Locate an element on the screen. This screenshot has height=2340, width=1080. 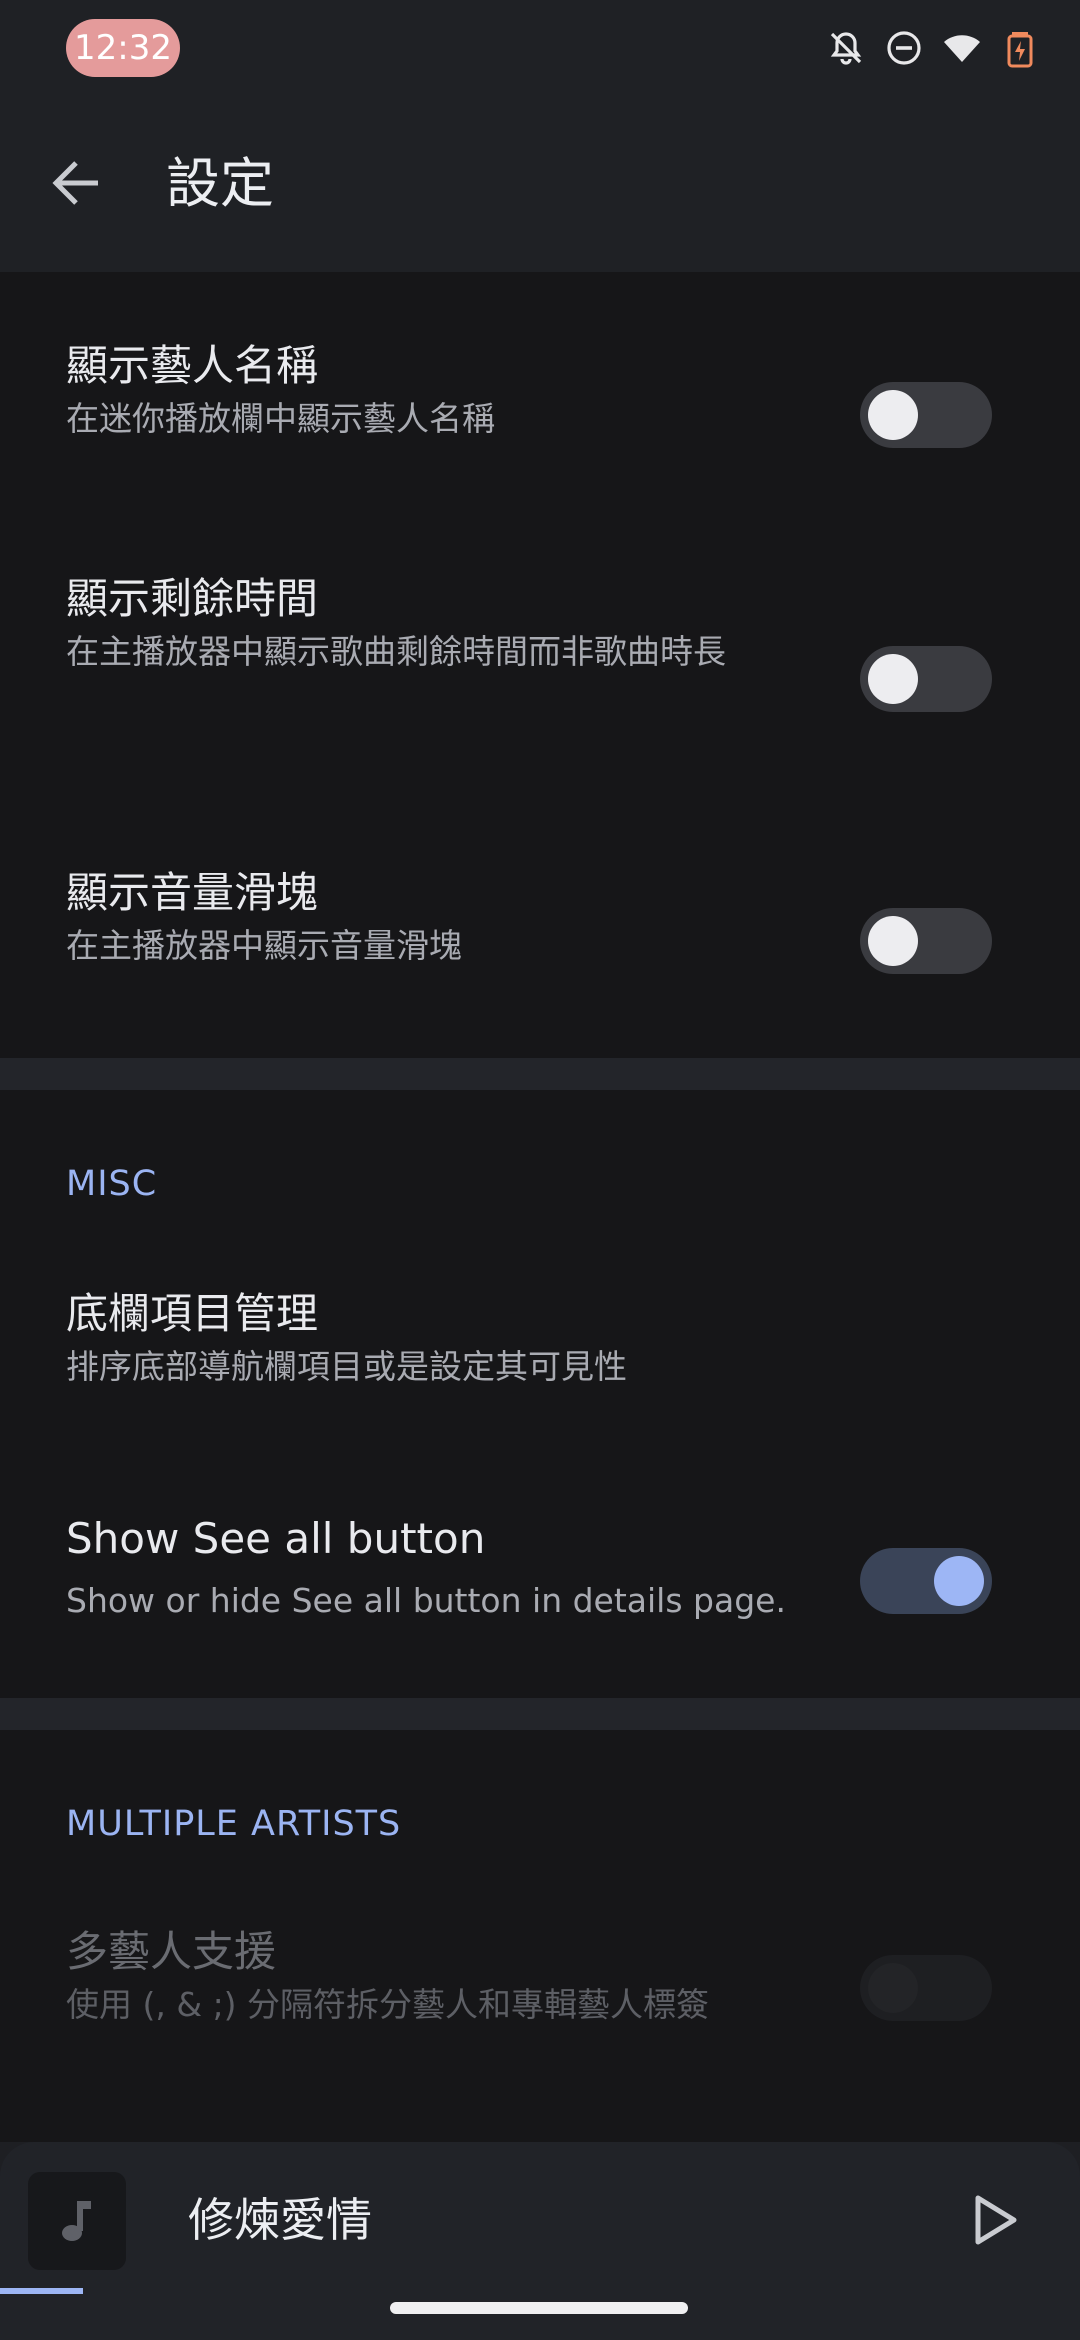
setting-subtitle: 在主播放器中顯示歌曲剩餘時間而非歌曲時長 is located at coordinates (396, 651).